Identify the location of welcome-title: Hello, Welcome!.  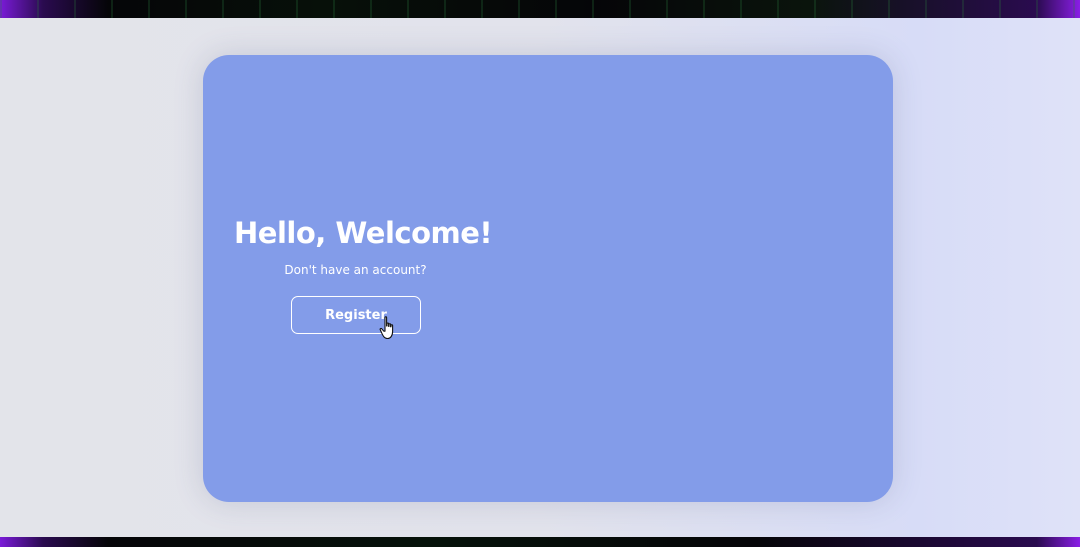
(363, 233).